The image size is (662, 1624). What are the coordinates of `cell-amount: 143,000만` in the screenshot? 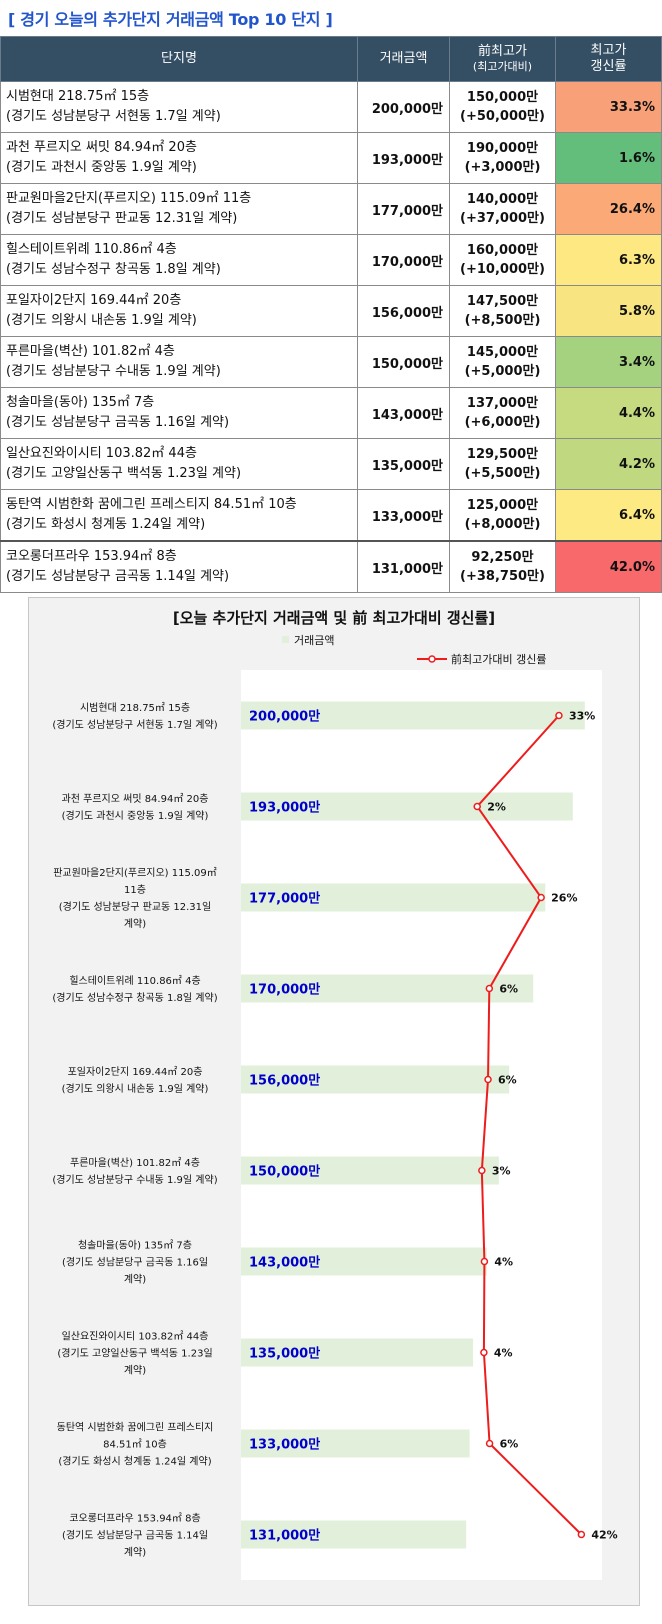 It's located at (403, 413).